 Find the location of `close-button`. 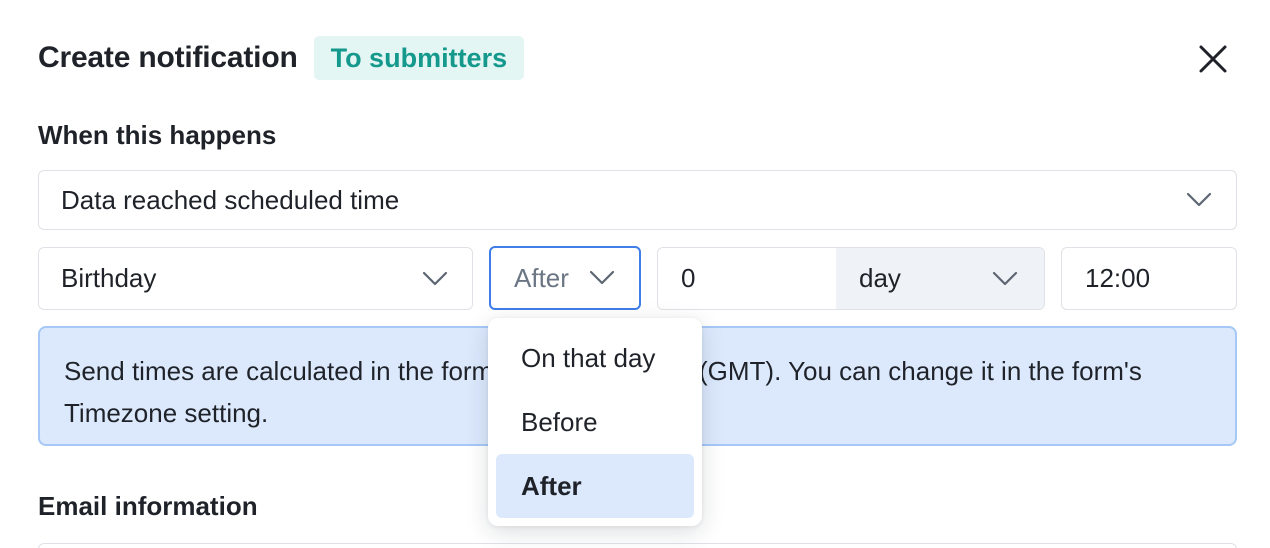

close-button is located at coordinates (1213, 59).